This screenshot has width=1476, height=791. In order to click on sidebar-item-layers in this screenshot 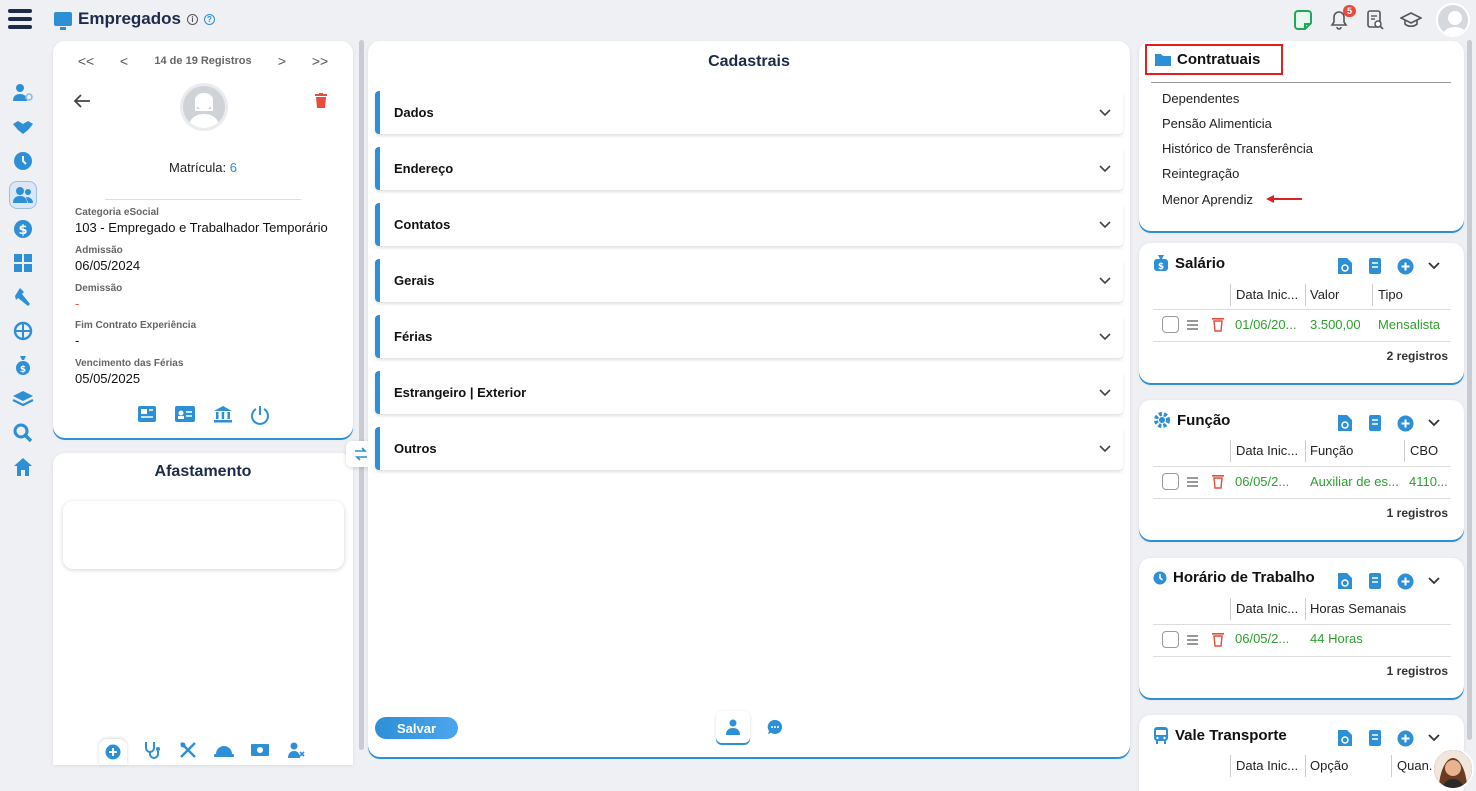, I will do `click(23, 399)`.